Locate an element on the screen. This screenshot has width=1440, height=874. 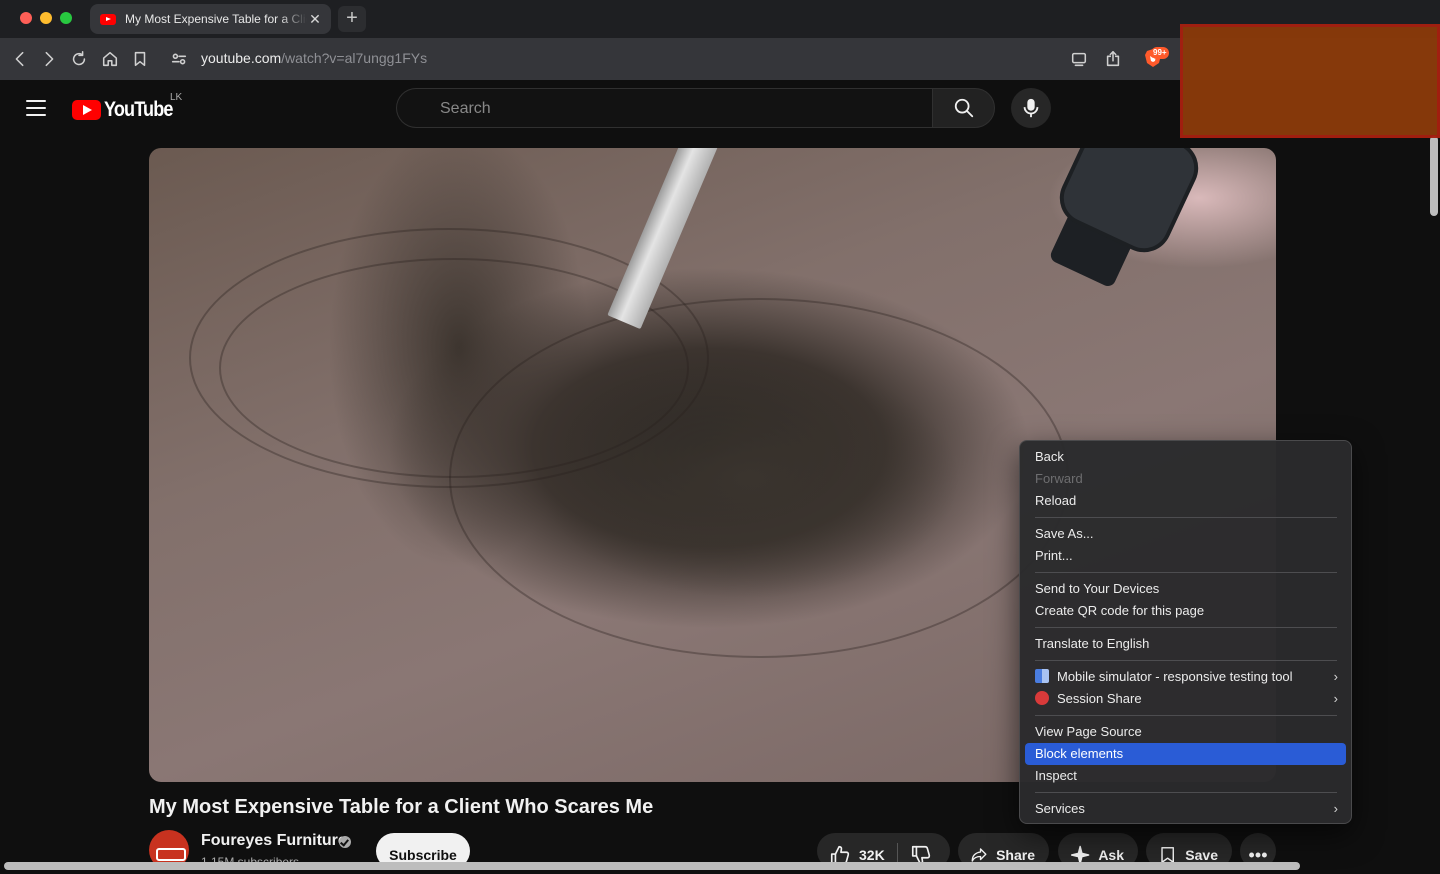
microphone-icon is located at coordinates (1031, 108).